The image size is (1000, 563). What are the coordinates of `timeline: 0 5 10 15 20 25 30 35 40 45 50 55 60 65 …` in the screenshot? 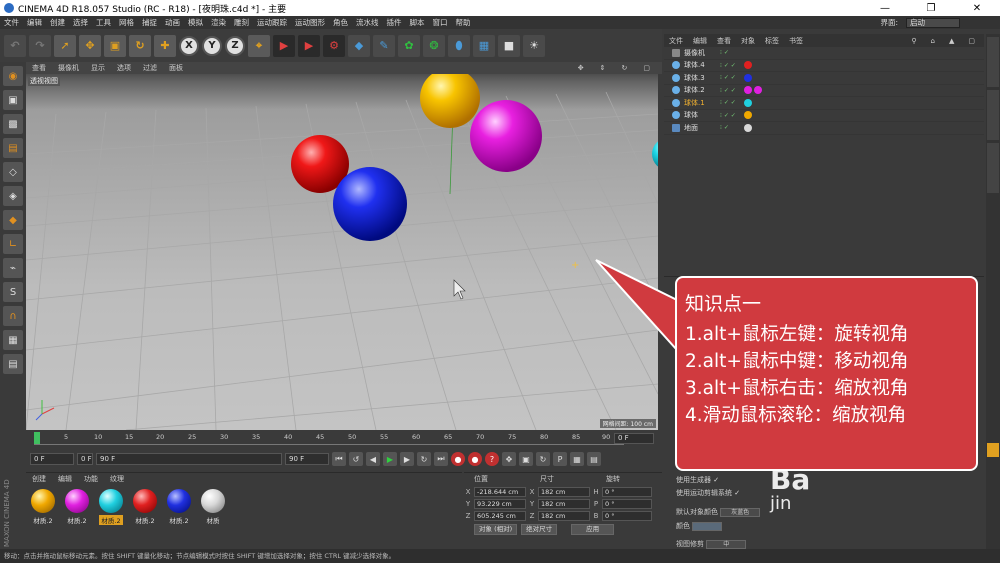 It's located at (342, 438).